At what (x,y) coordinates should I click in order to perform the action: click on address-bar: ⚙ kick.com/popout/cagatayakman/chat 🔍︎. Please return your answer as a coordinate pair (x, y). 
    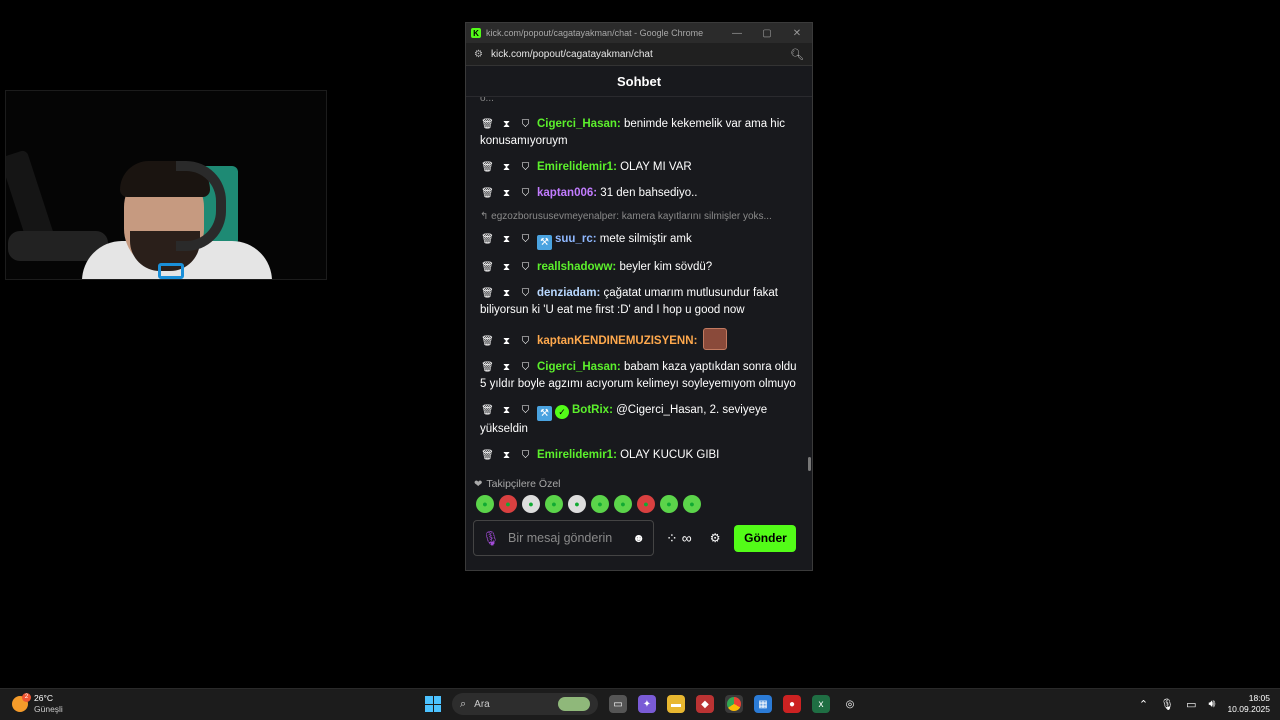
    Looking at the image, I should click on (639, 54).